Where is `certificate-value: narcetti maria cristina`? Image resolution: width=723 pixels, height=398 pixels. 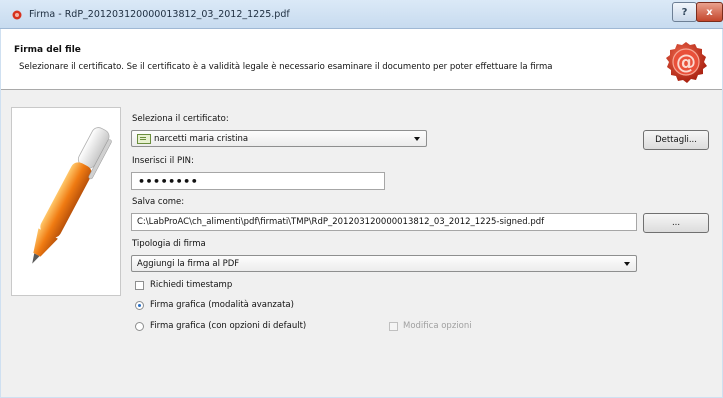 certificate-value: narcetti maria cristina is located at coordinates (201, 138).